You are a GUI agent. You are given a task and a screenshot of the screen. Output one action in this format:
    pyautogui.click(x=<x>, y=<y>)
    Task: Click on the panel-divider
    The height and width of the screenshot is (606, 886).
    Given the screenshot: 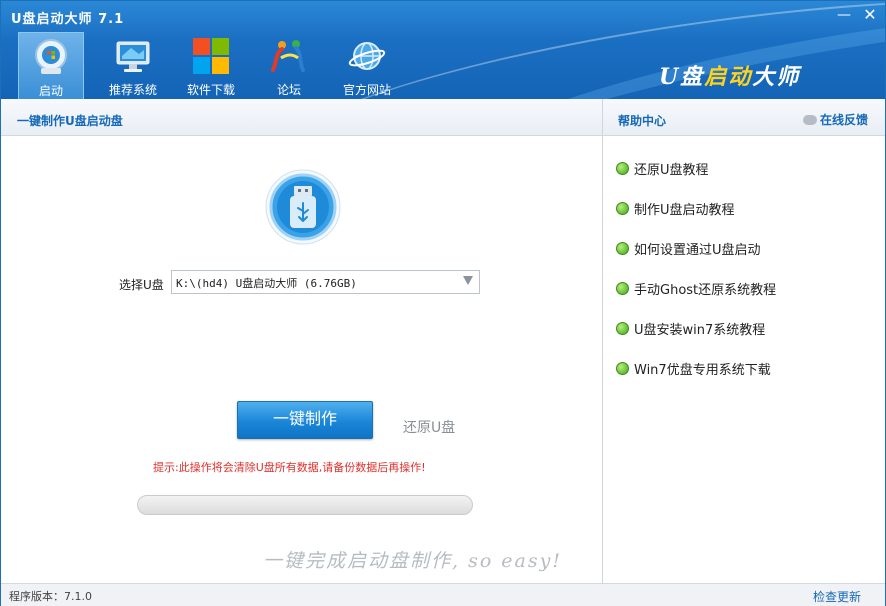 What is the action you would take?
    pyautogui.click(x=602, y=341)
    